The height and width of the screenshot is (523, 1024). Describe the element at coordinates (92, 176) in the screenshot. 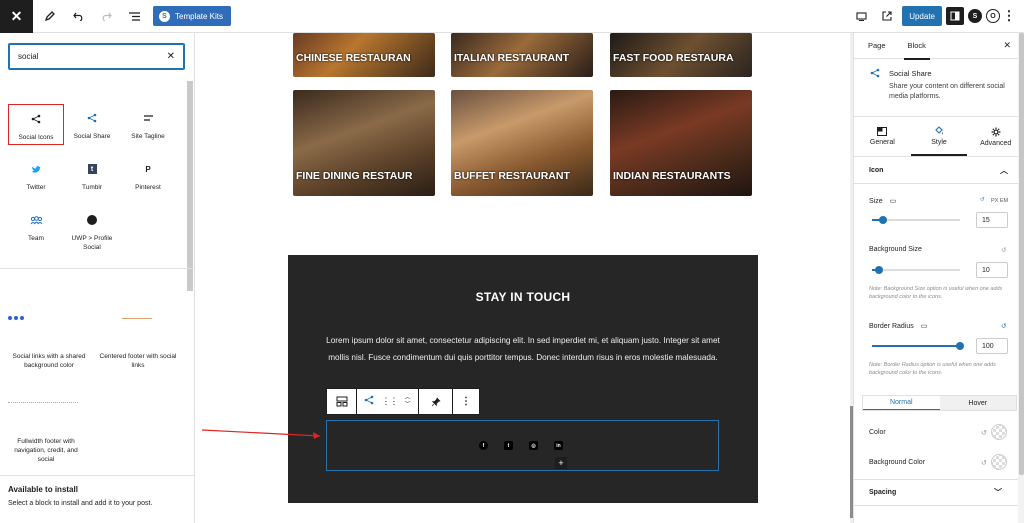

I see `block-tumblr: t Tumblr` at that location.